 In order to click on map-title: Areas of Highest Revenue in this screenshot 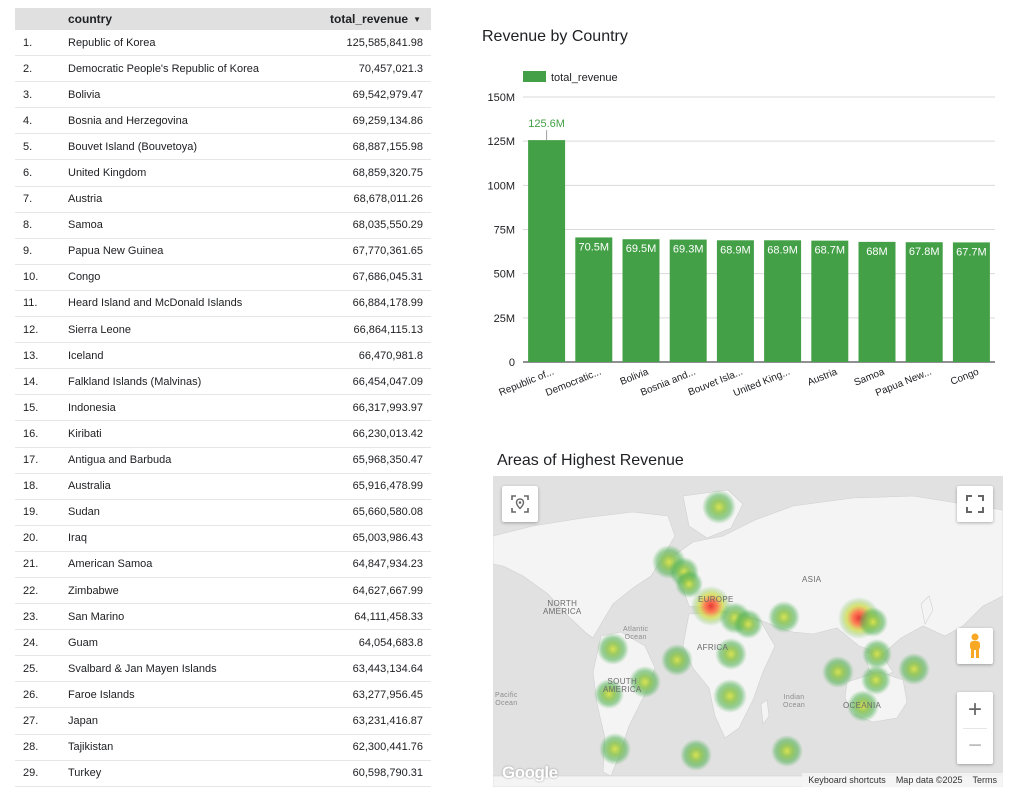, I will do `click(590, 460)`.